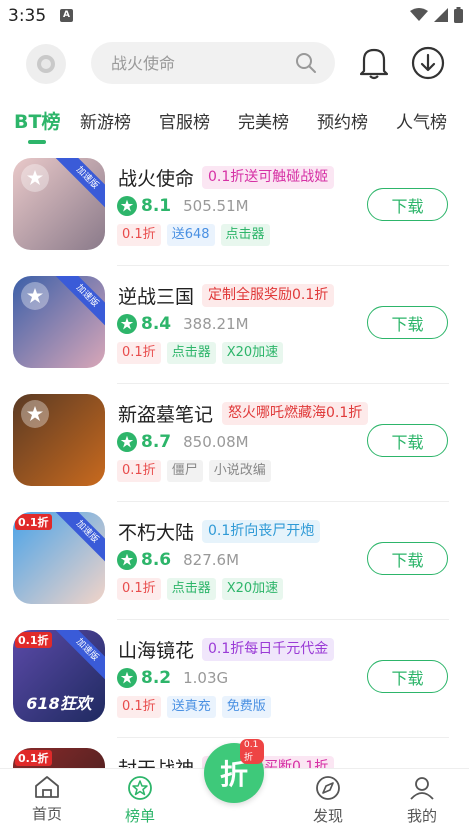 Image resolution: width=469 pixels, height=833 pixels. I want to click on rating-row: 8.2 1.03G, so click(172, 678).